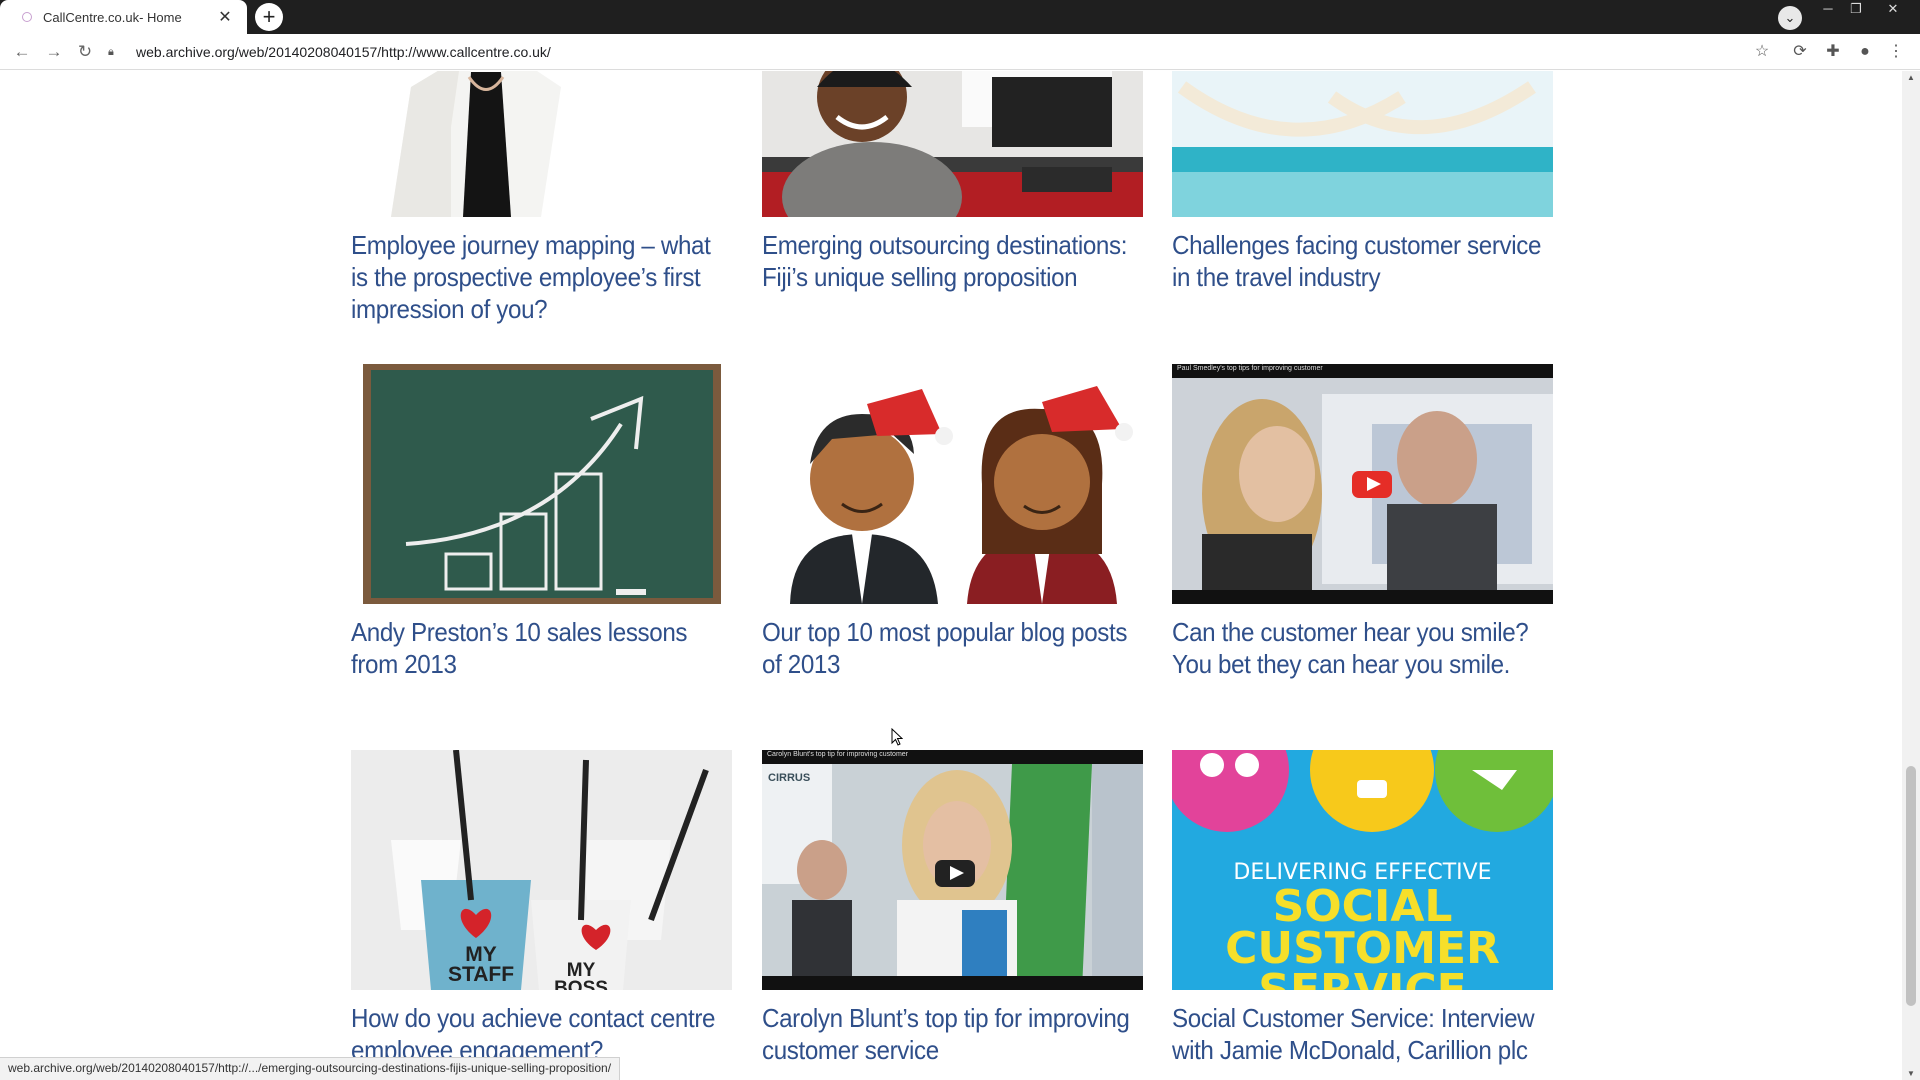 Image resolution: width=1920 pixels, height=1080 pixels. Describe the element at coordinates (960, 17) in the screenshot. I see `tab-strip: CallCentre.co.uk- Home ✕ + ⌄ ─ ❐ ✕` at that location.